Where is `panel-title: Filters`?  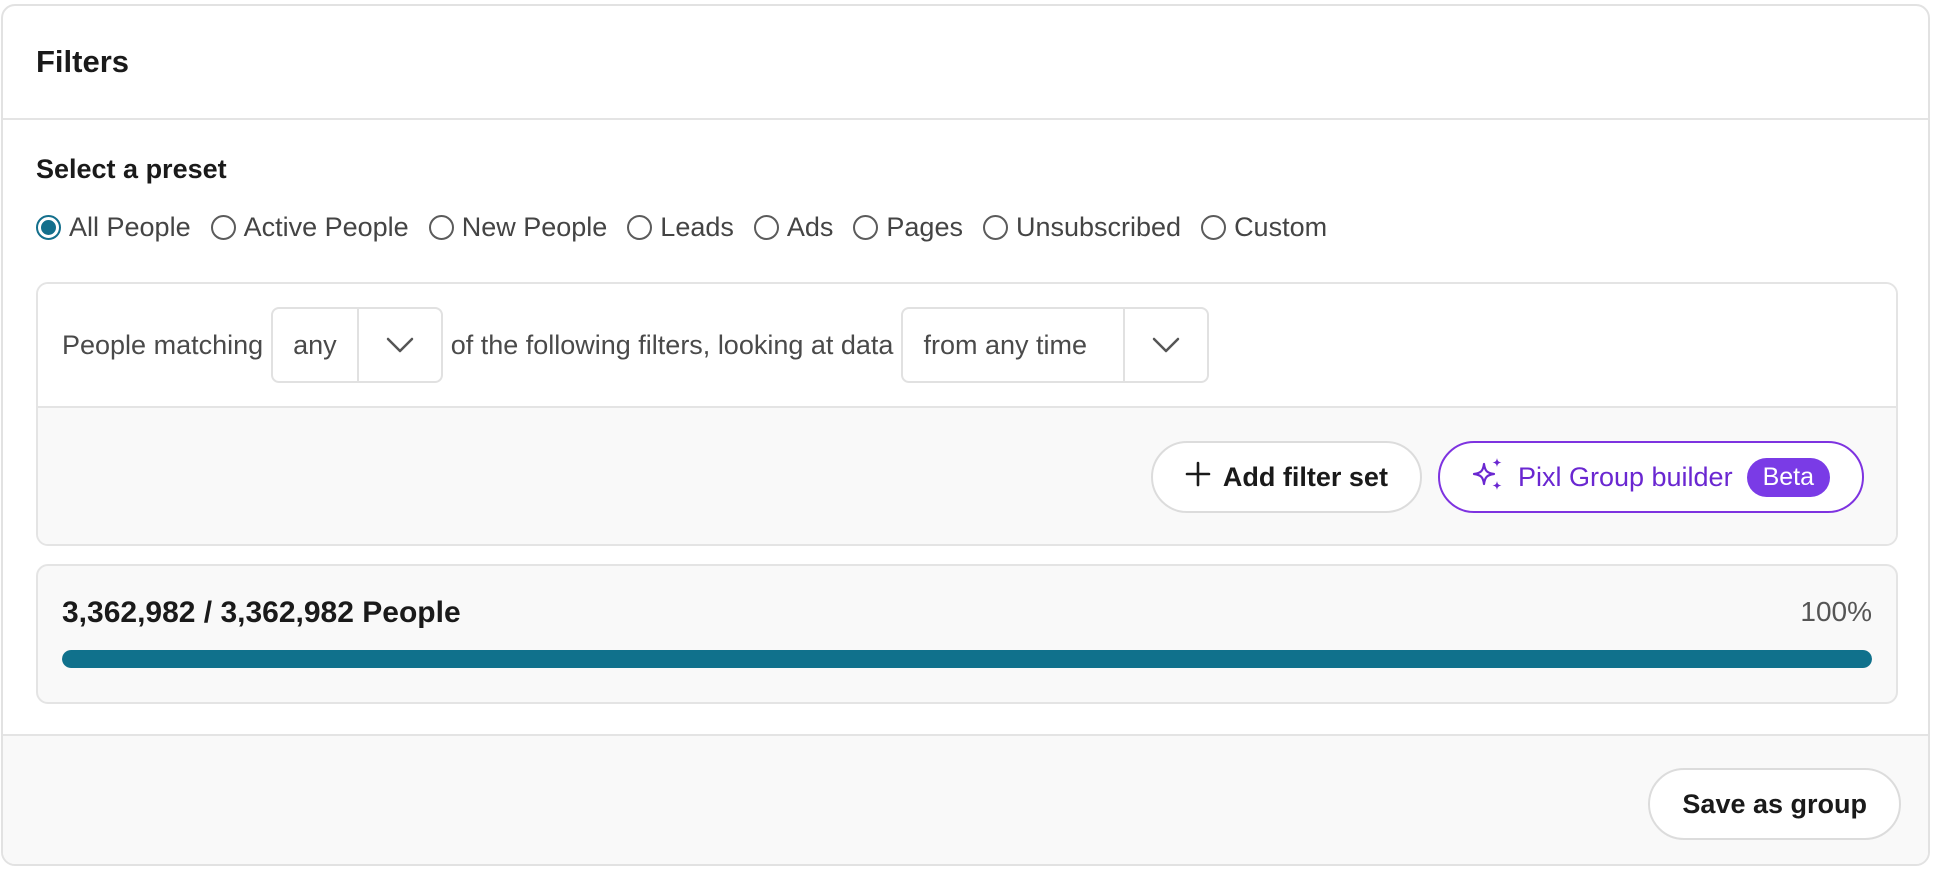
panel-title: Filters is located at coordinates (83, 61).